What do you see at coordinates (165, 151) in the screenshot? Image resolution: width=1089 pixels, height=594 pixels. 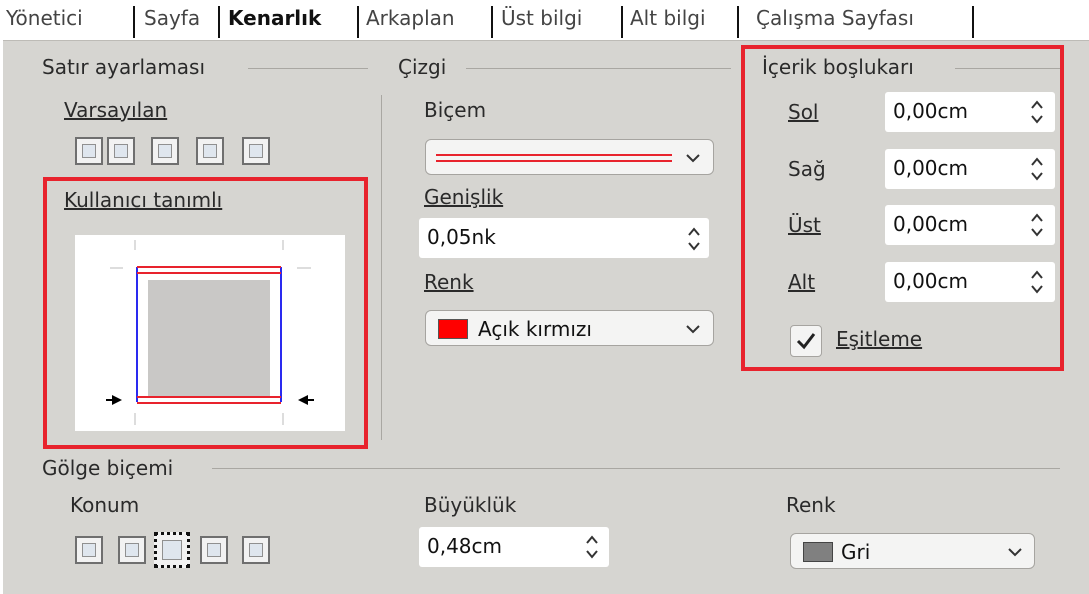 I see `preset-box-inner-icon` at bounding box center [165, 151].